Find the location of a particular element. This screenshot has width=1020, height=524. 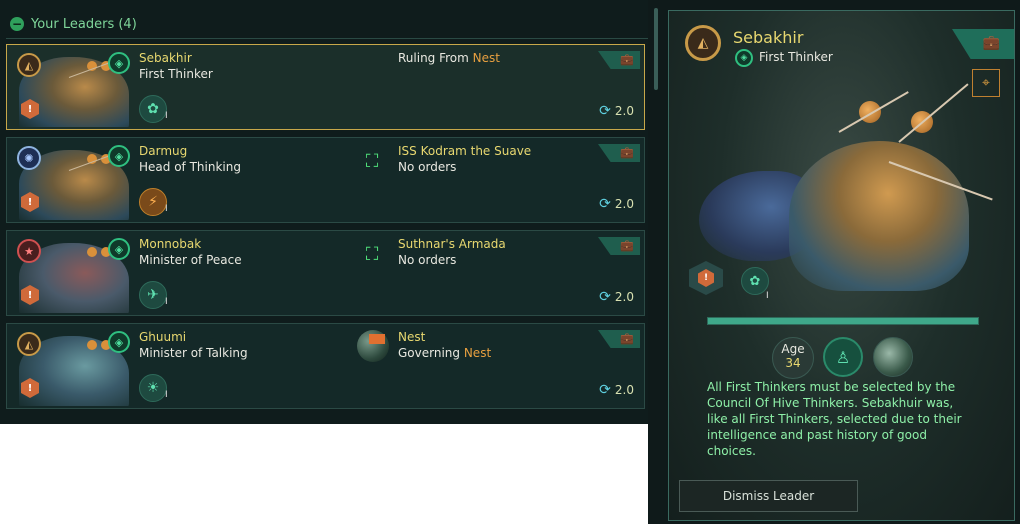

scrollbar is located at coordinates (656, 49).